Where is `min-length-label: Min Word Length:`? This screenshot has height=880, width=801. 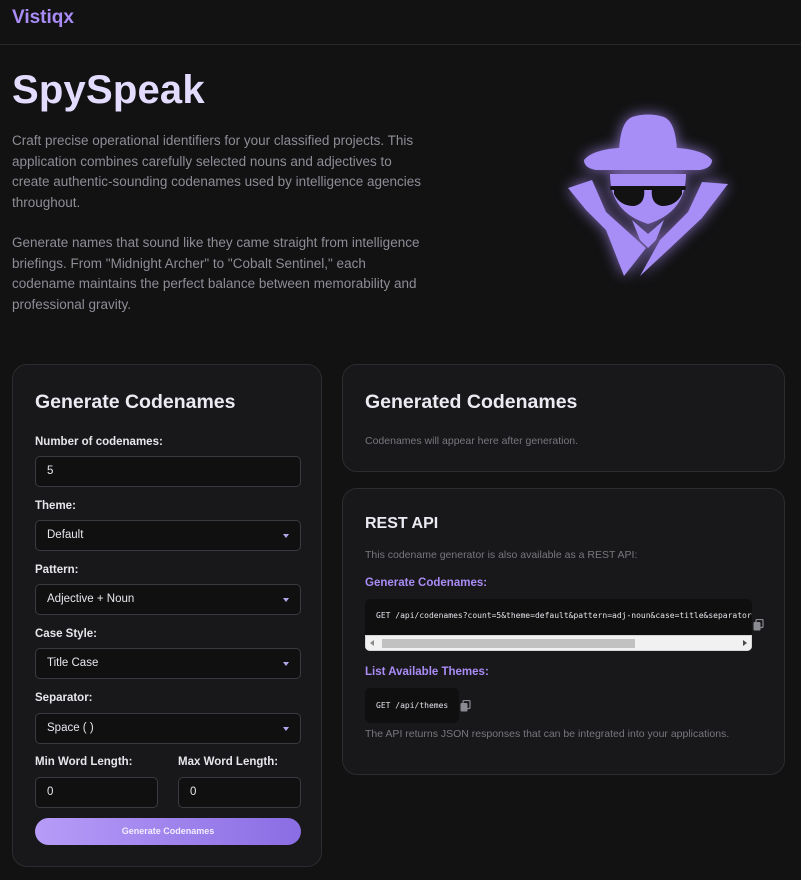
min-length-label: Min Word Length: is located at coordinates (84, 762).